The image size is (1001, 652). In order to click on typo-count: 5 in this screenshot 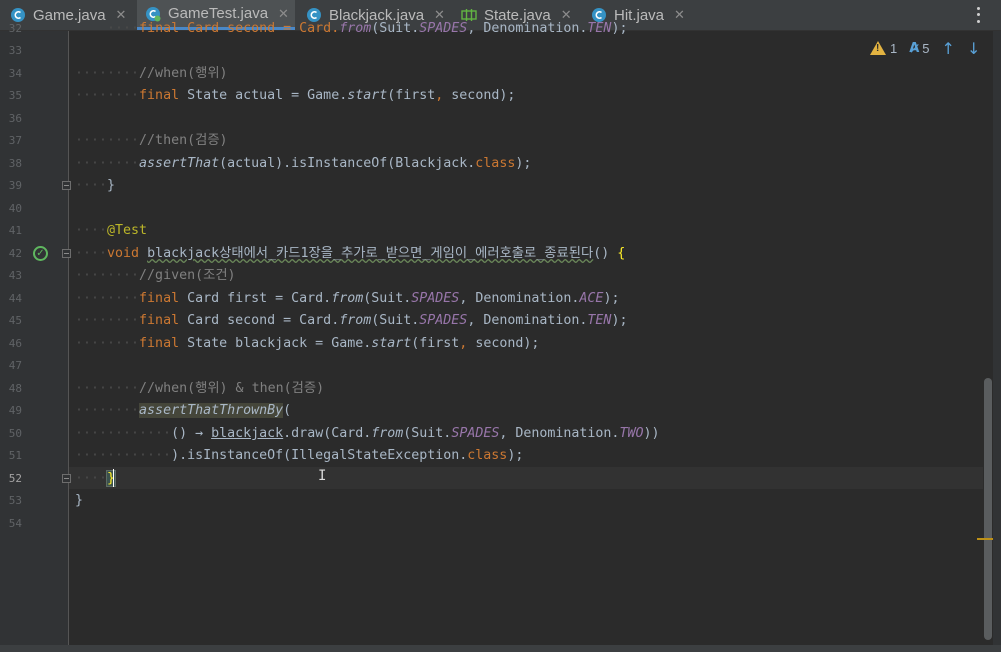, I will do `click(926, 48)`.